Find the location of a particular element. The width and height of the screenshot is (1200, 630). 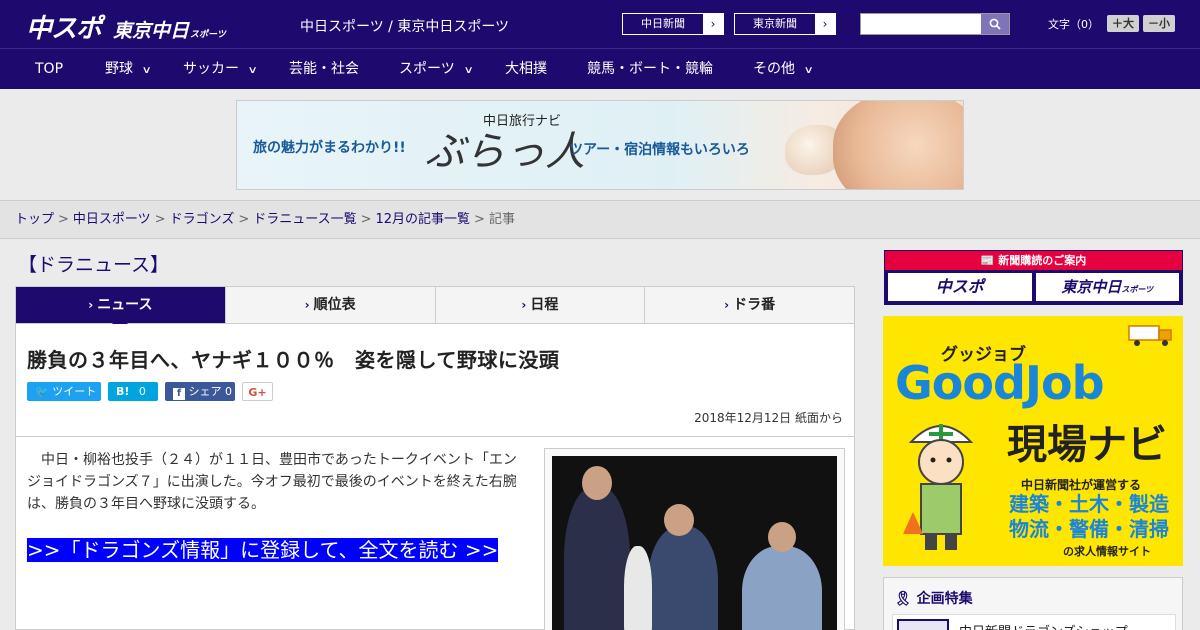

fb-share-count: 0 is located at coordinates (228, 391).